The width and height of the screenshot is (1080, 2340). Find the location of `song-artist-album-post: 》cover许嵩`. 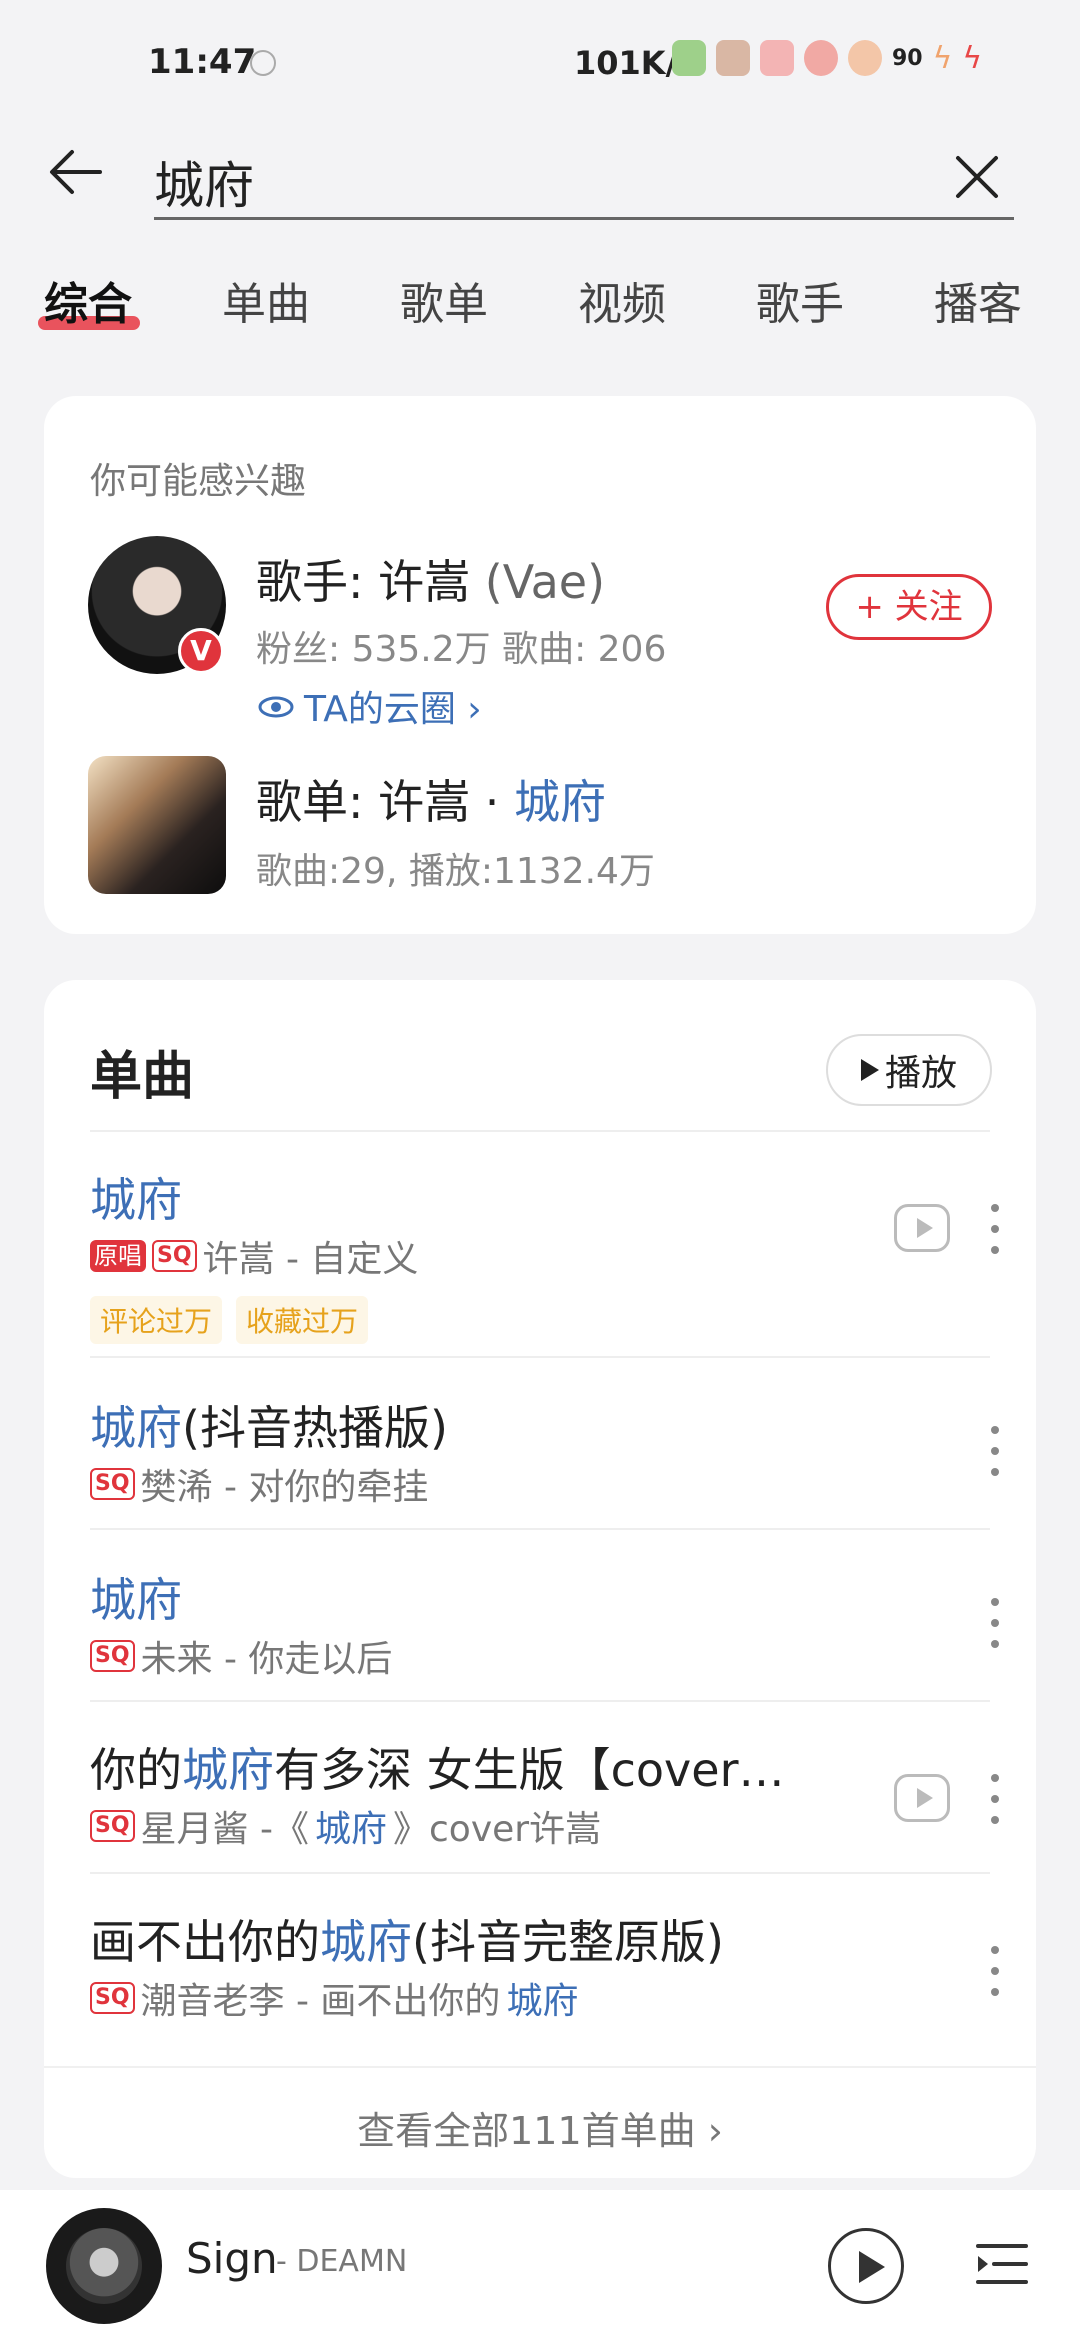

song-artist-album-post: 》cover许嵩 is located at coordinates (497, 1829).